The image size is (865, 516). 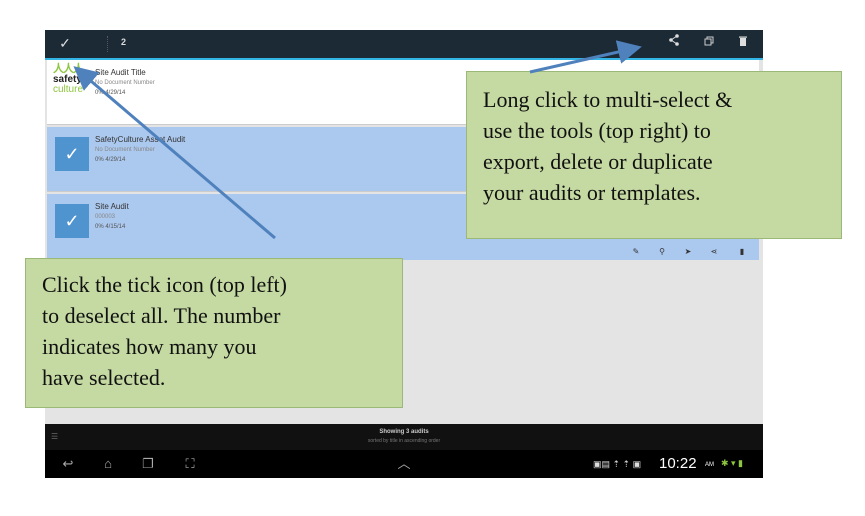 I want to click on callout-line: export, delete or duplicate, so click(x=598, y=161).